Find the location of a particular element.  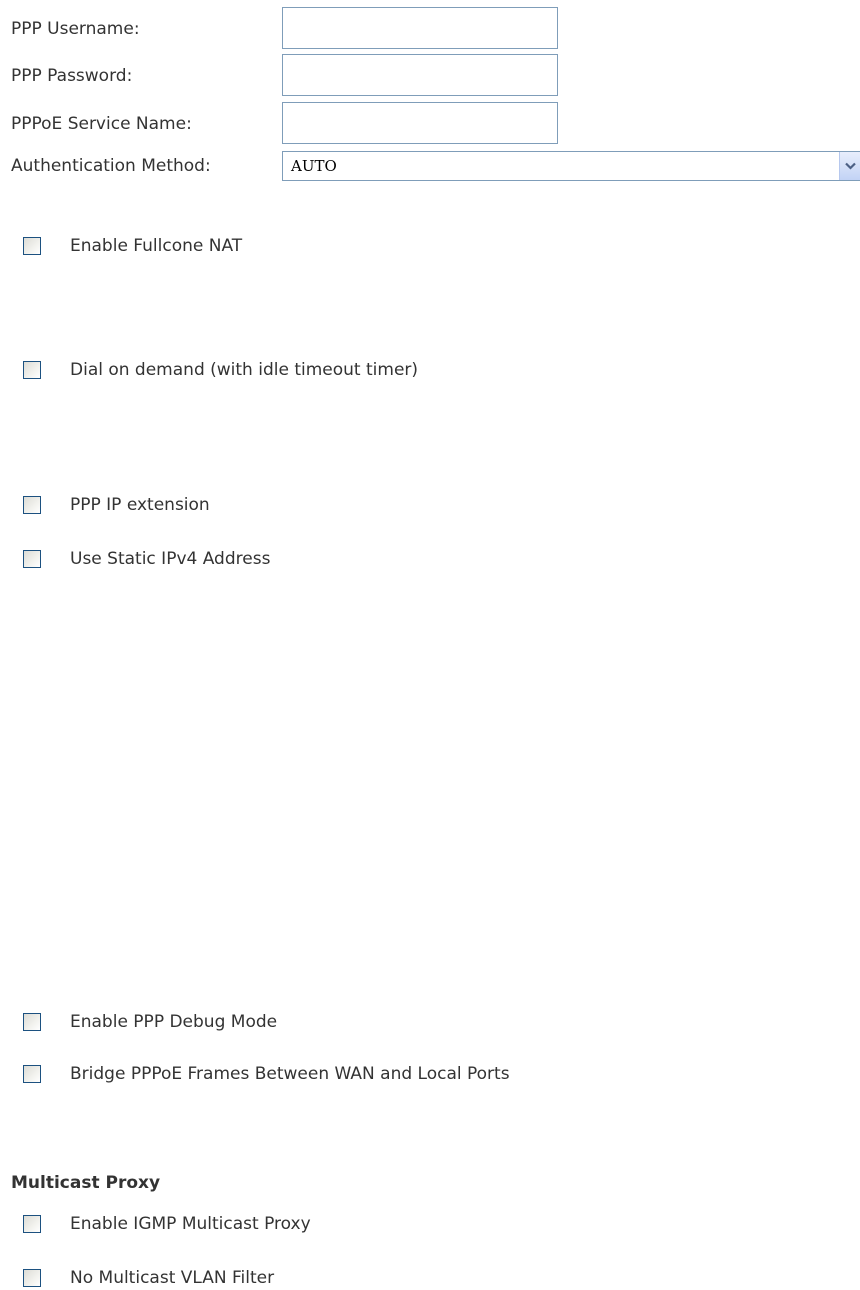

igmp-proxy-label: Enable IGMP Multicast Proxy is located at coordinates (190, 1224).